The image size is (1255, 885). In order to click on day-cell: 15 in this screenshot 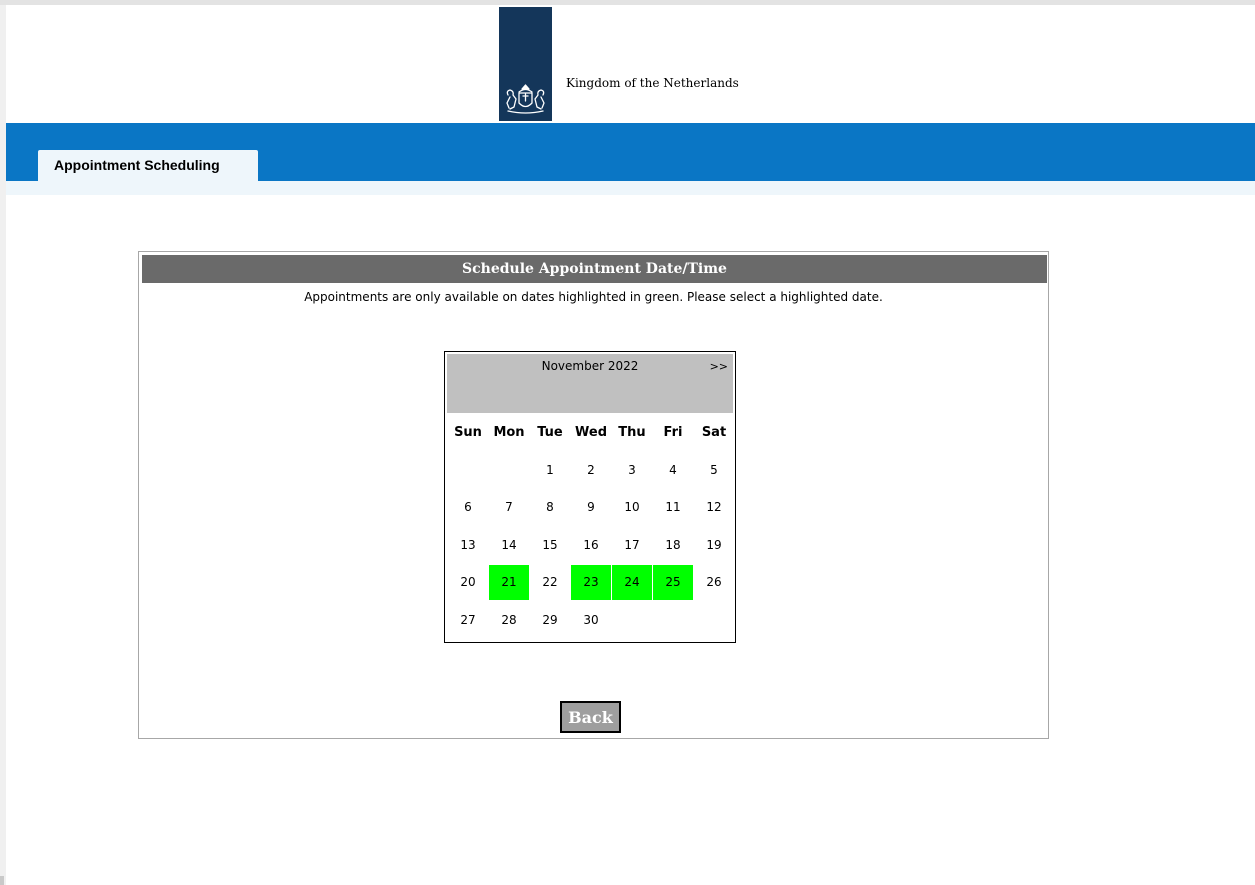, I will do `click(550, 544)`.